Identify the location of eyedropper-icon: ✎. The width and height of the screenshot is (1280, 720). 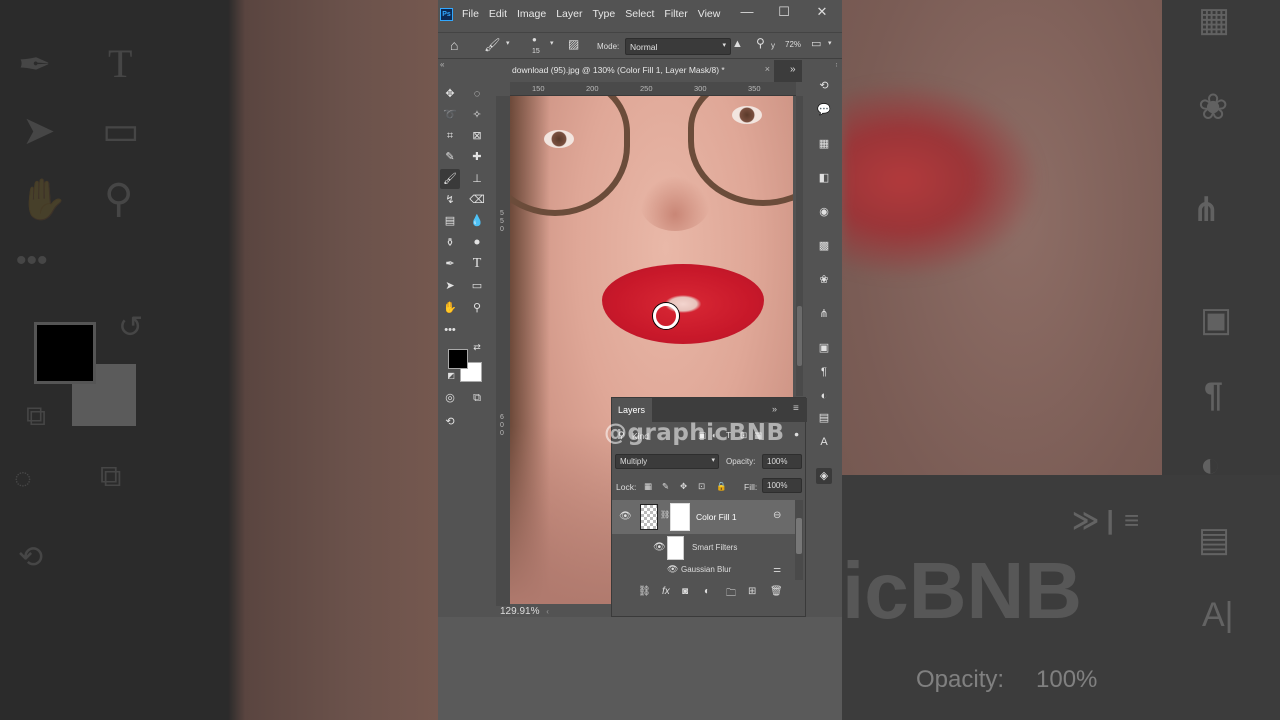
(450, 157).